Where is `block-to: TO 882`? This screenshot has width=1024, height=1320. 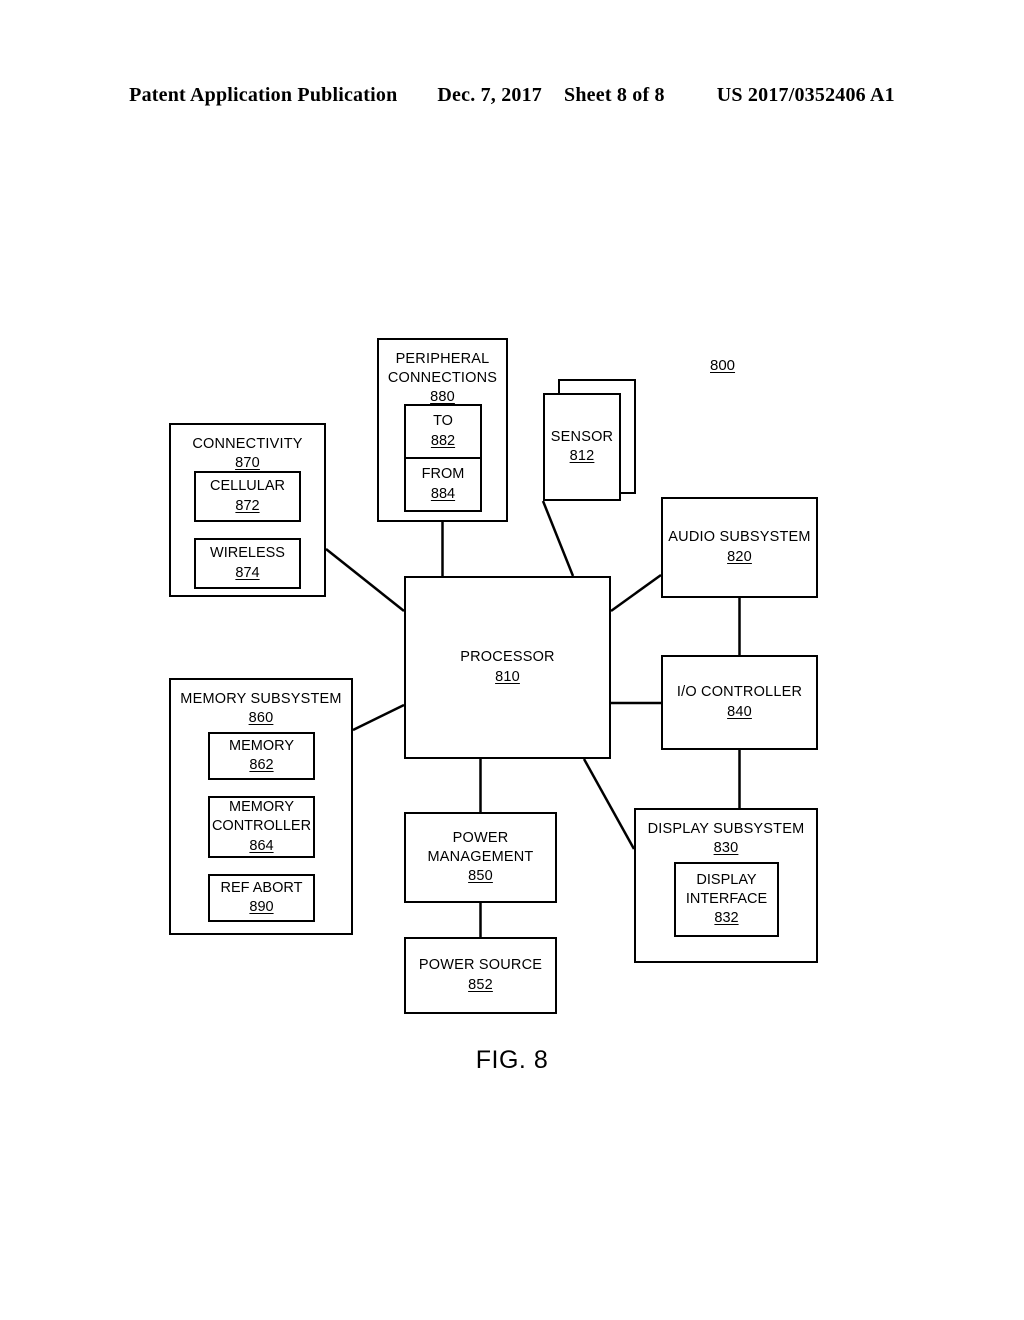
block-to: TO 882 is located at coordinates (443, 431).